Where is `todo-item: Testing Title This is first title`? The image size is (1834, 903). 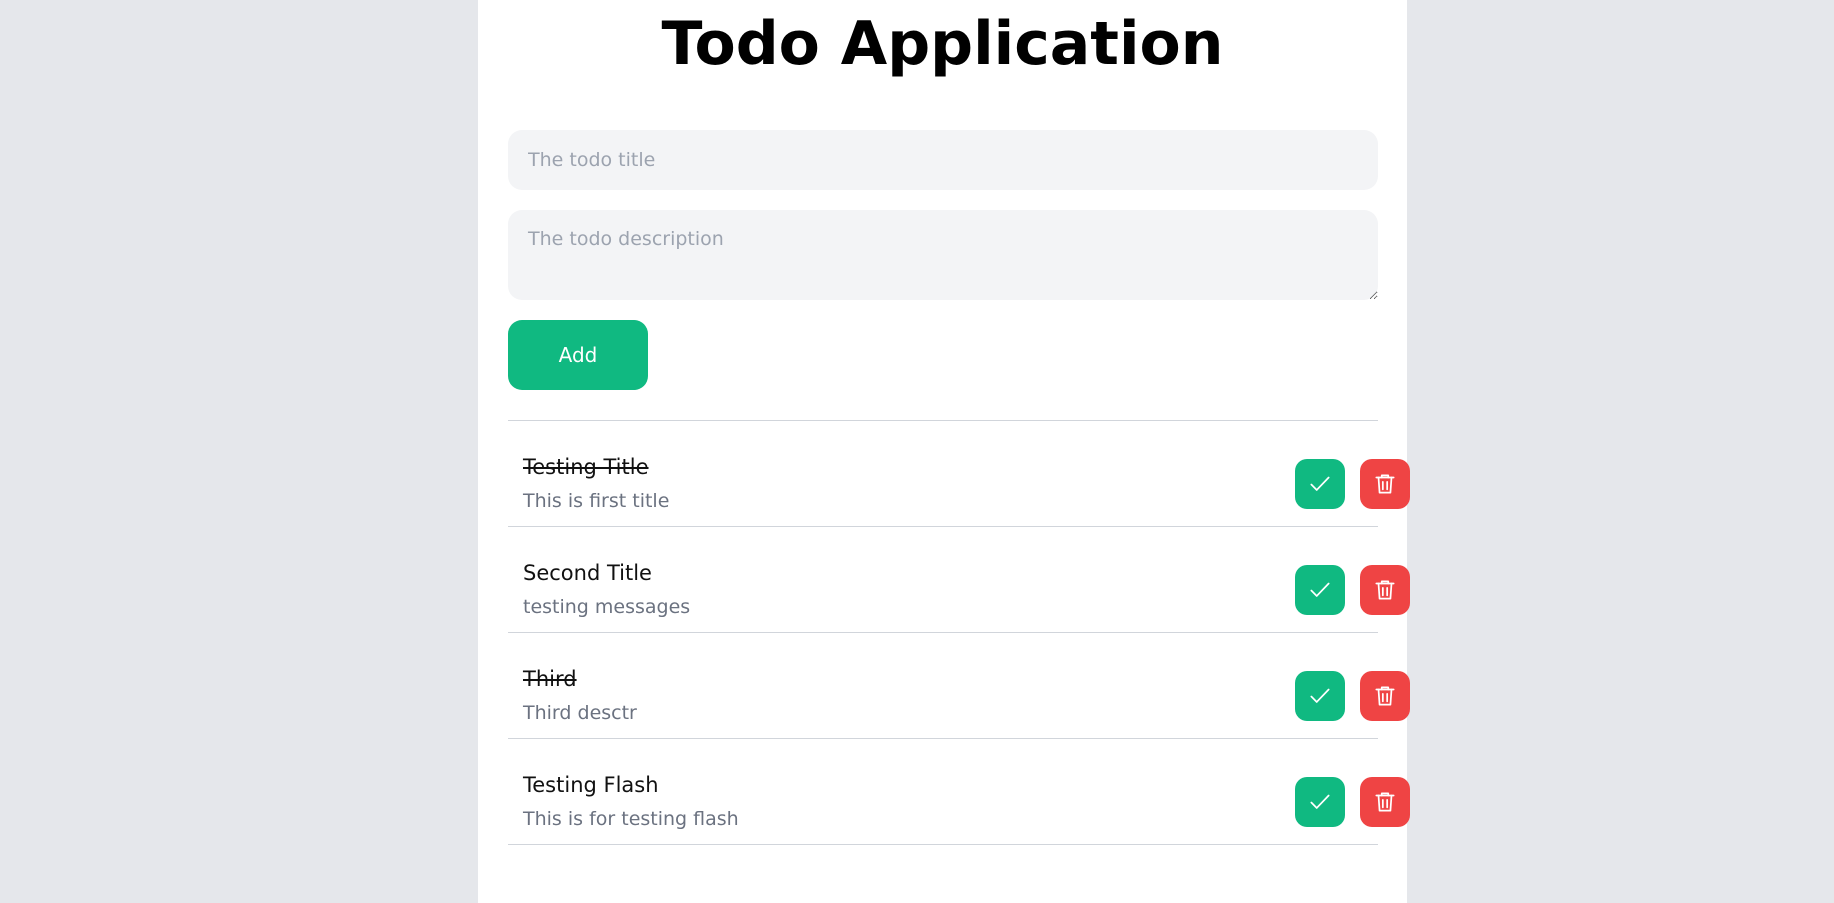 todo-item: Testing Title This is first title is located at coordinates (959, 474).